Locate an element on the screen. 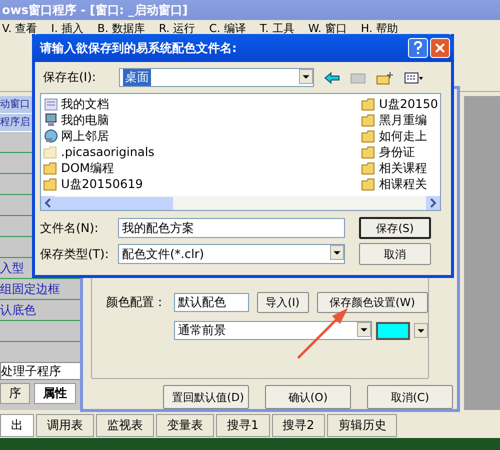  color-swatch is located at coordinates (393, 331).